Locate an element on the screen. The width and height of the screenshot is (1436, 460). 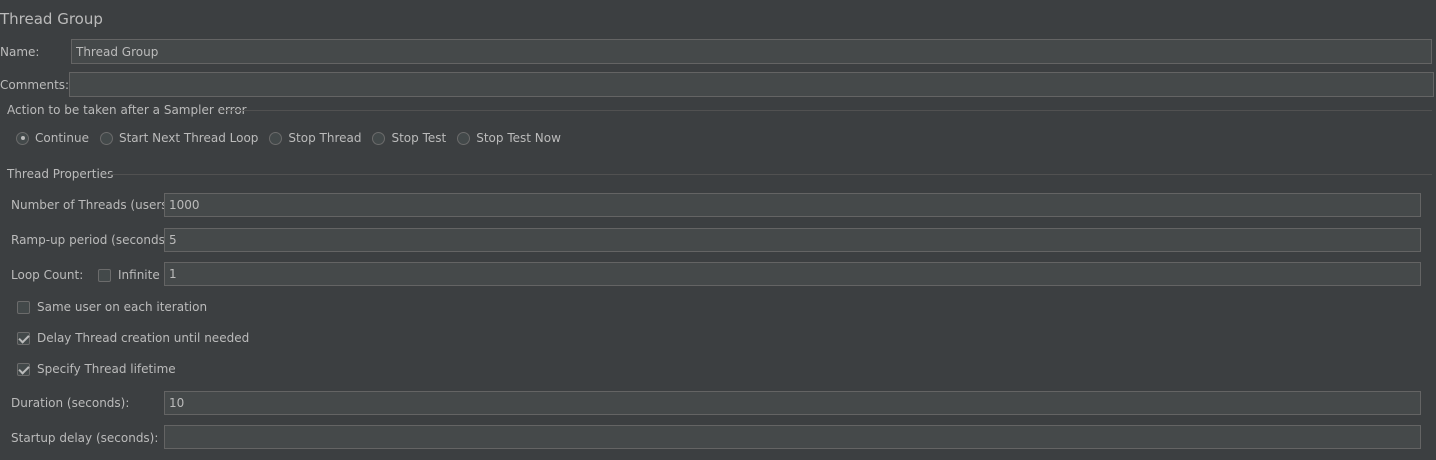
radio-stop-test: Stop Test is located at coordinates (409, 138).